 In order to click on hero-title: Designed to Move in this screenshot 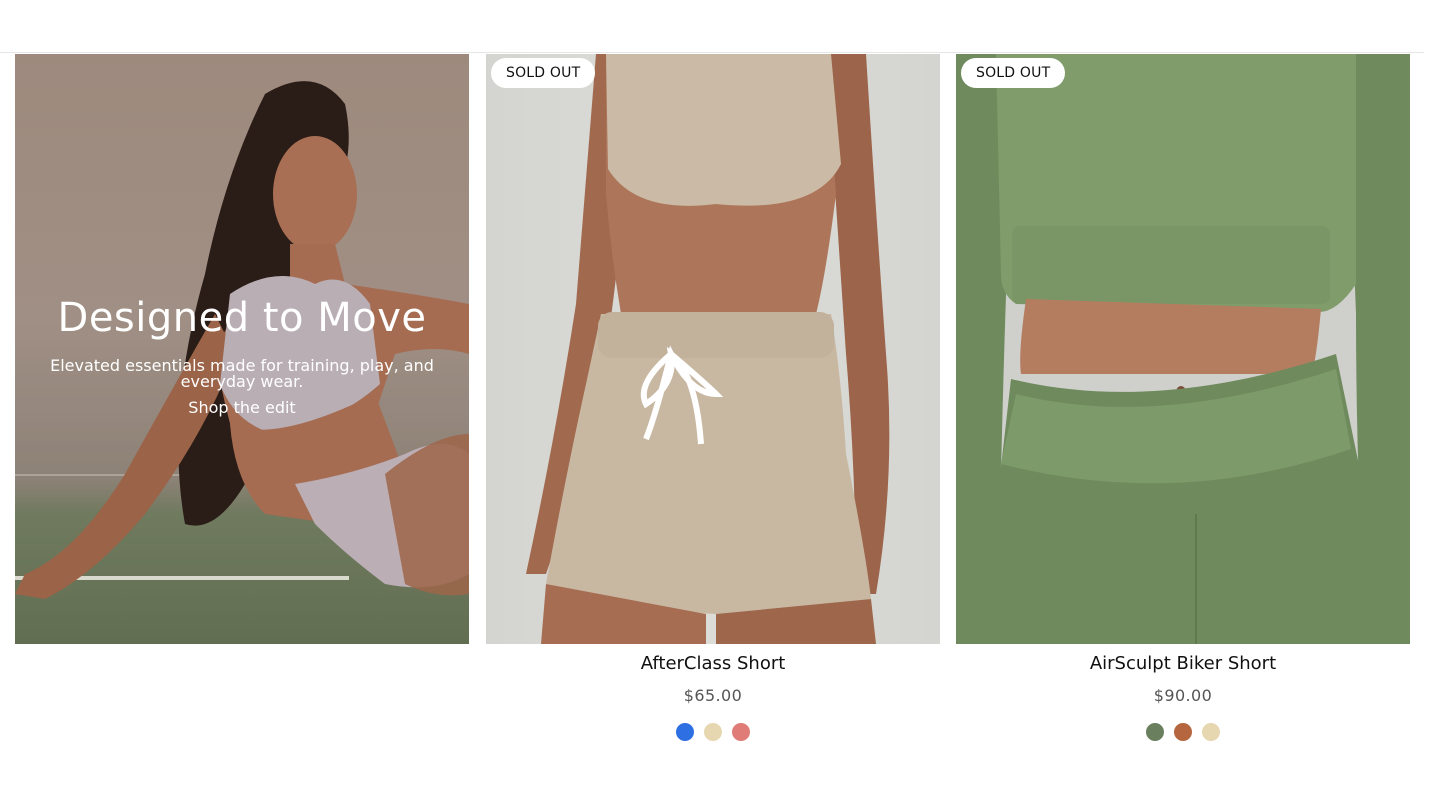, I will do `click(242, 318)`.